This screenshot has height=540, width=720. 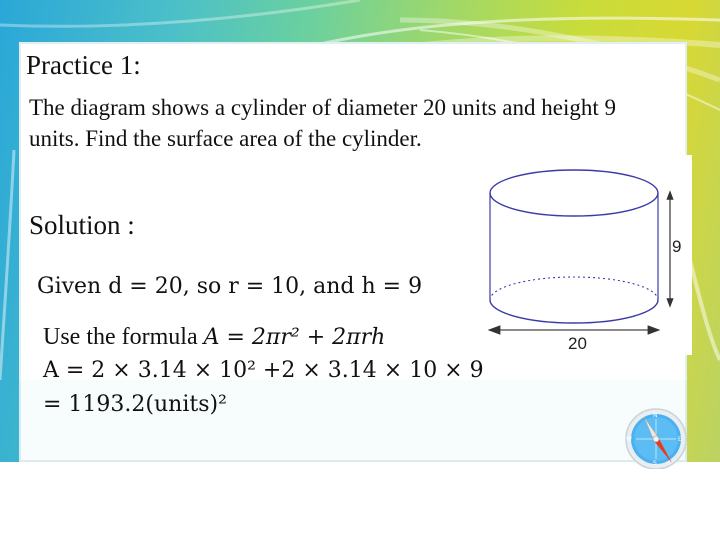 What do you see at coordinates (574, 193) in the screenshot?
I see `cylinder-top-ellipse` at bounding box center [574, 193].